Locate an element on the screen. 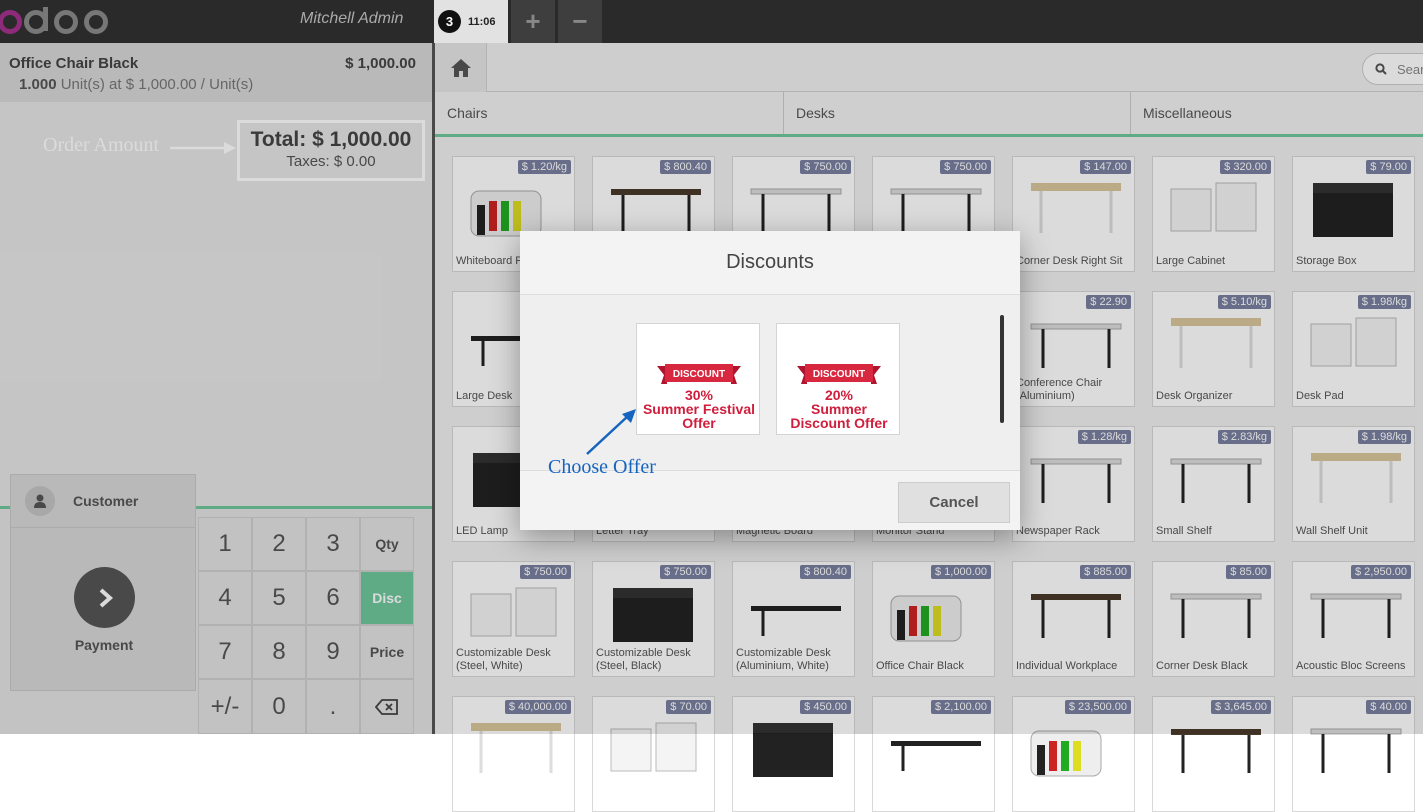  choose-offer-arrow is located at coordinates (611, 432).